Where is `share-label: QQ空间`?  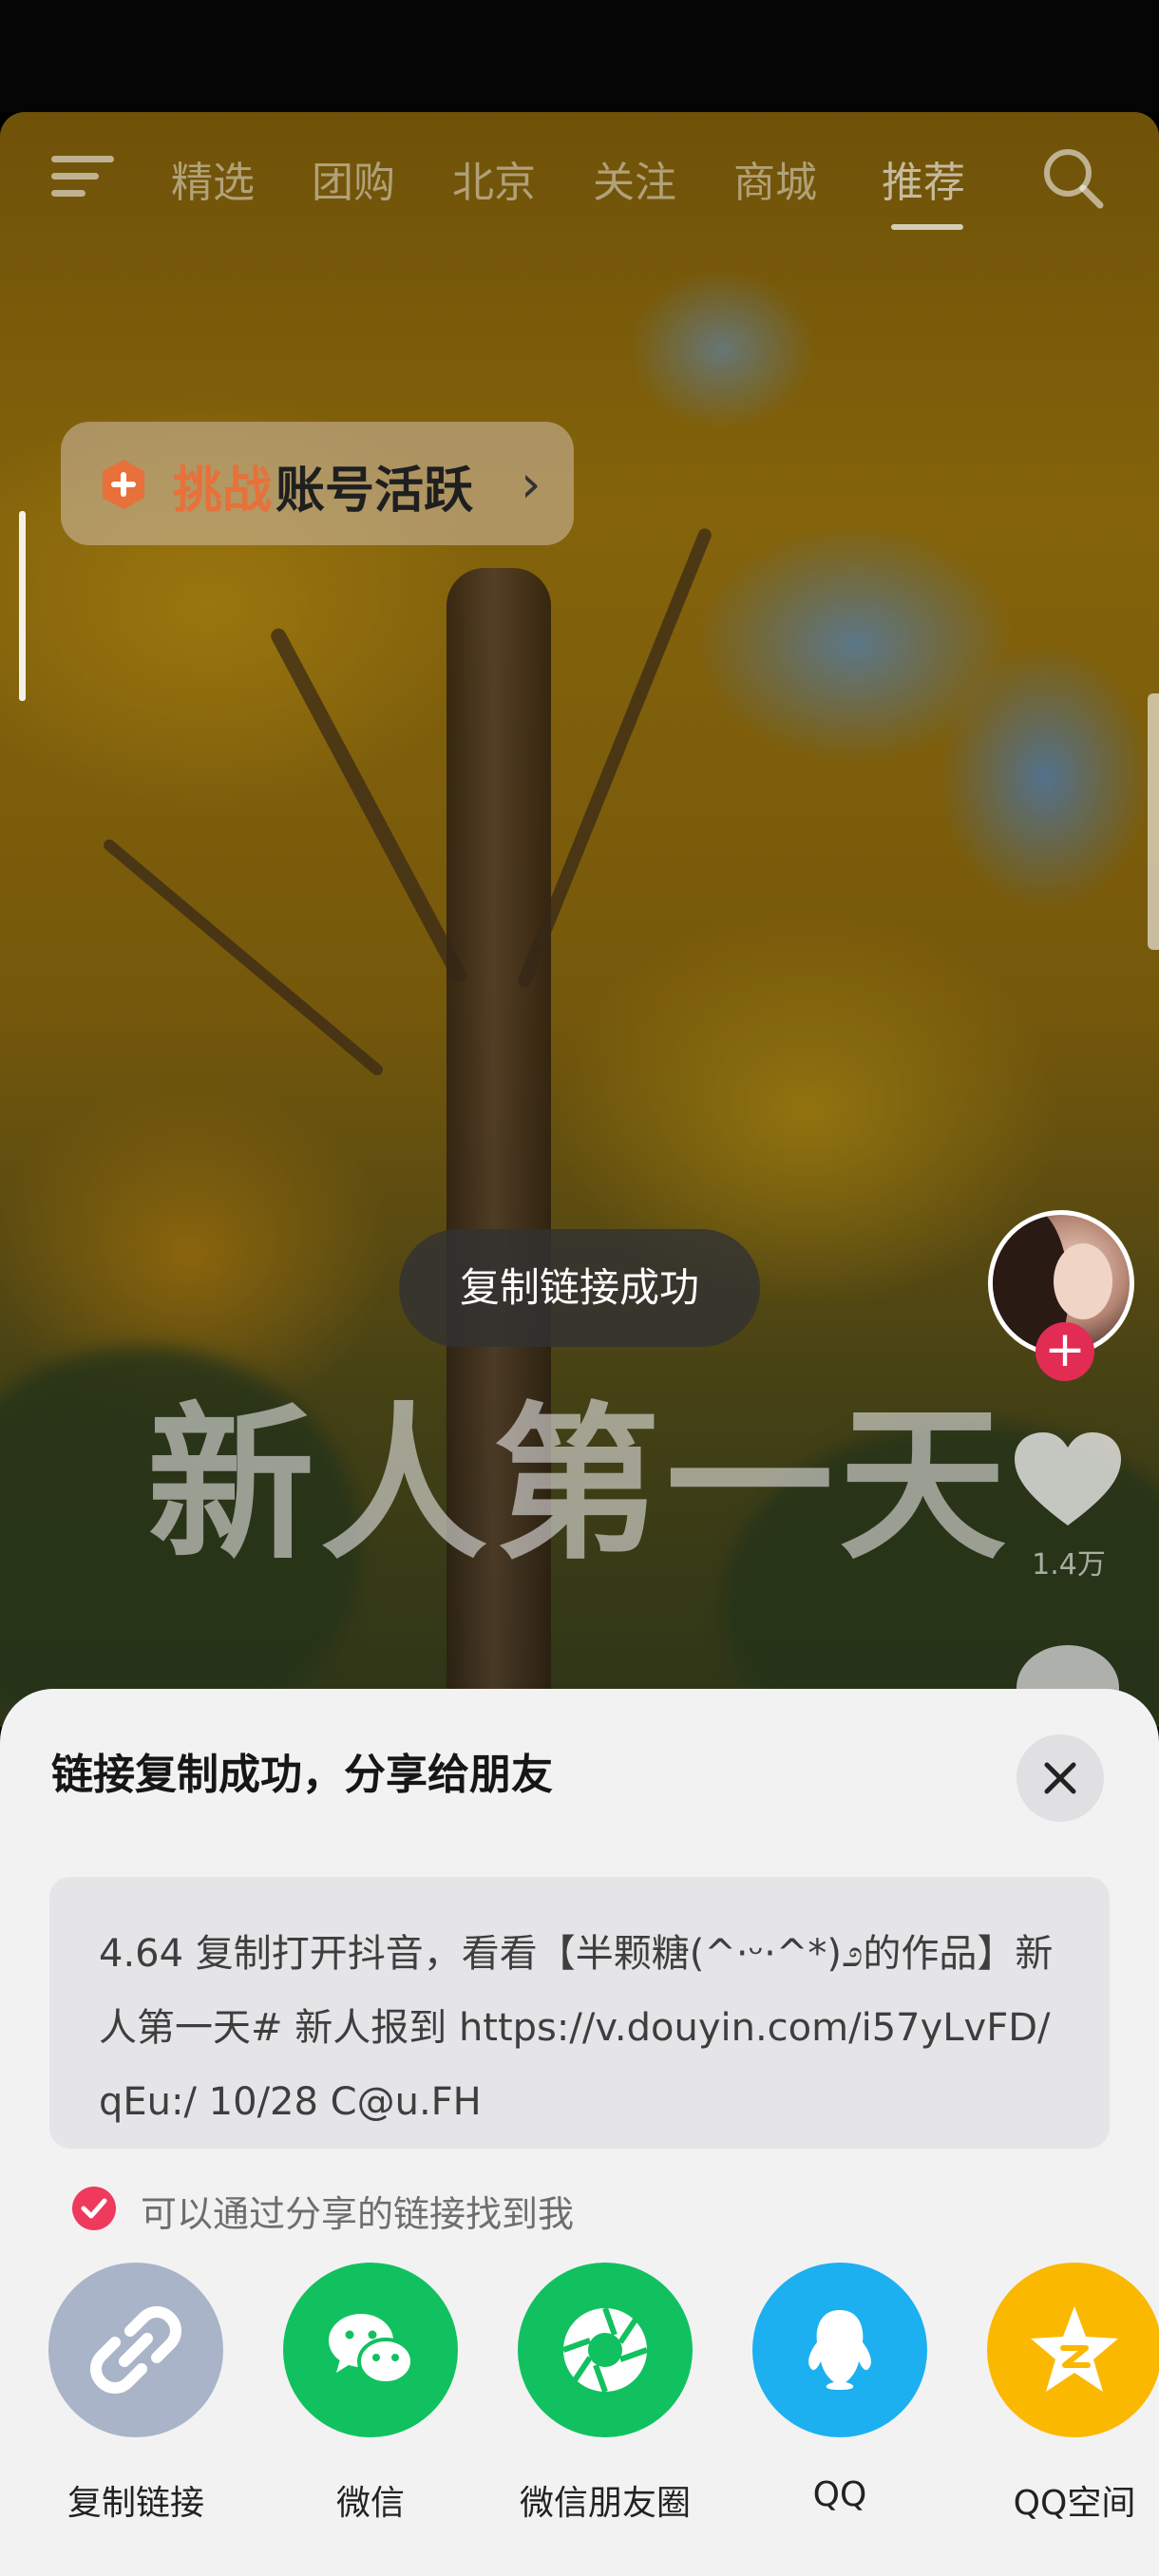 share-label: QQ空间 is located at coordinates (1074, 2503).